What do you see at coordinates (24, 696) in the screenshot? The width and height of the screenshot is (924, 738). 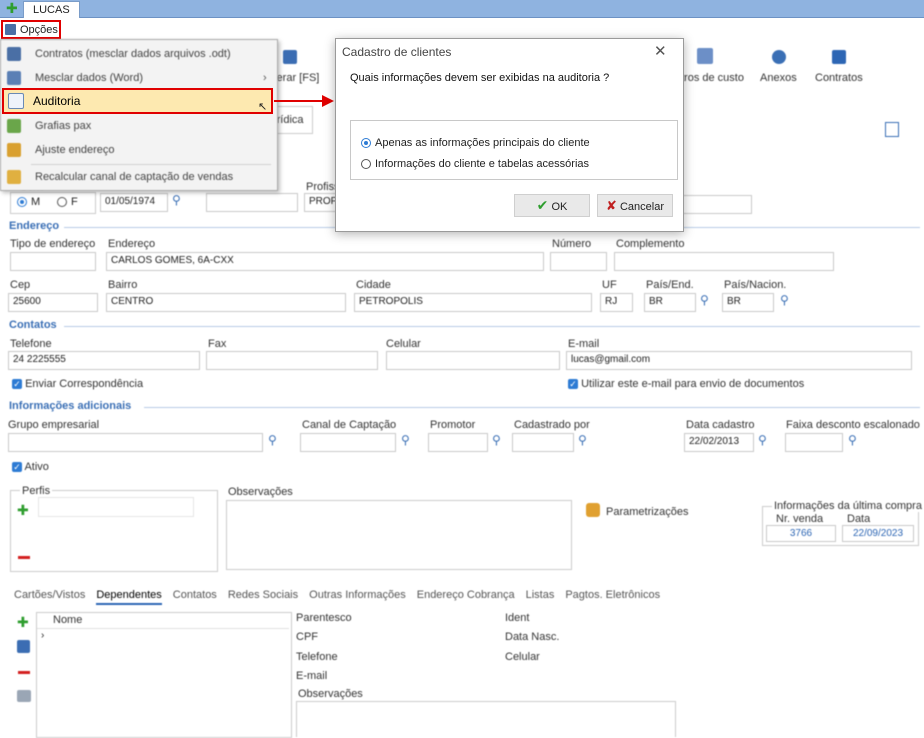 I see `print-icon` at bounding box center [24, 696].